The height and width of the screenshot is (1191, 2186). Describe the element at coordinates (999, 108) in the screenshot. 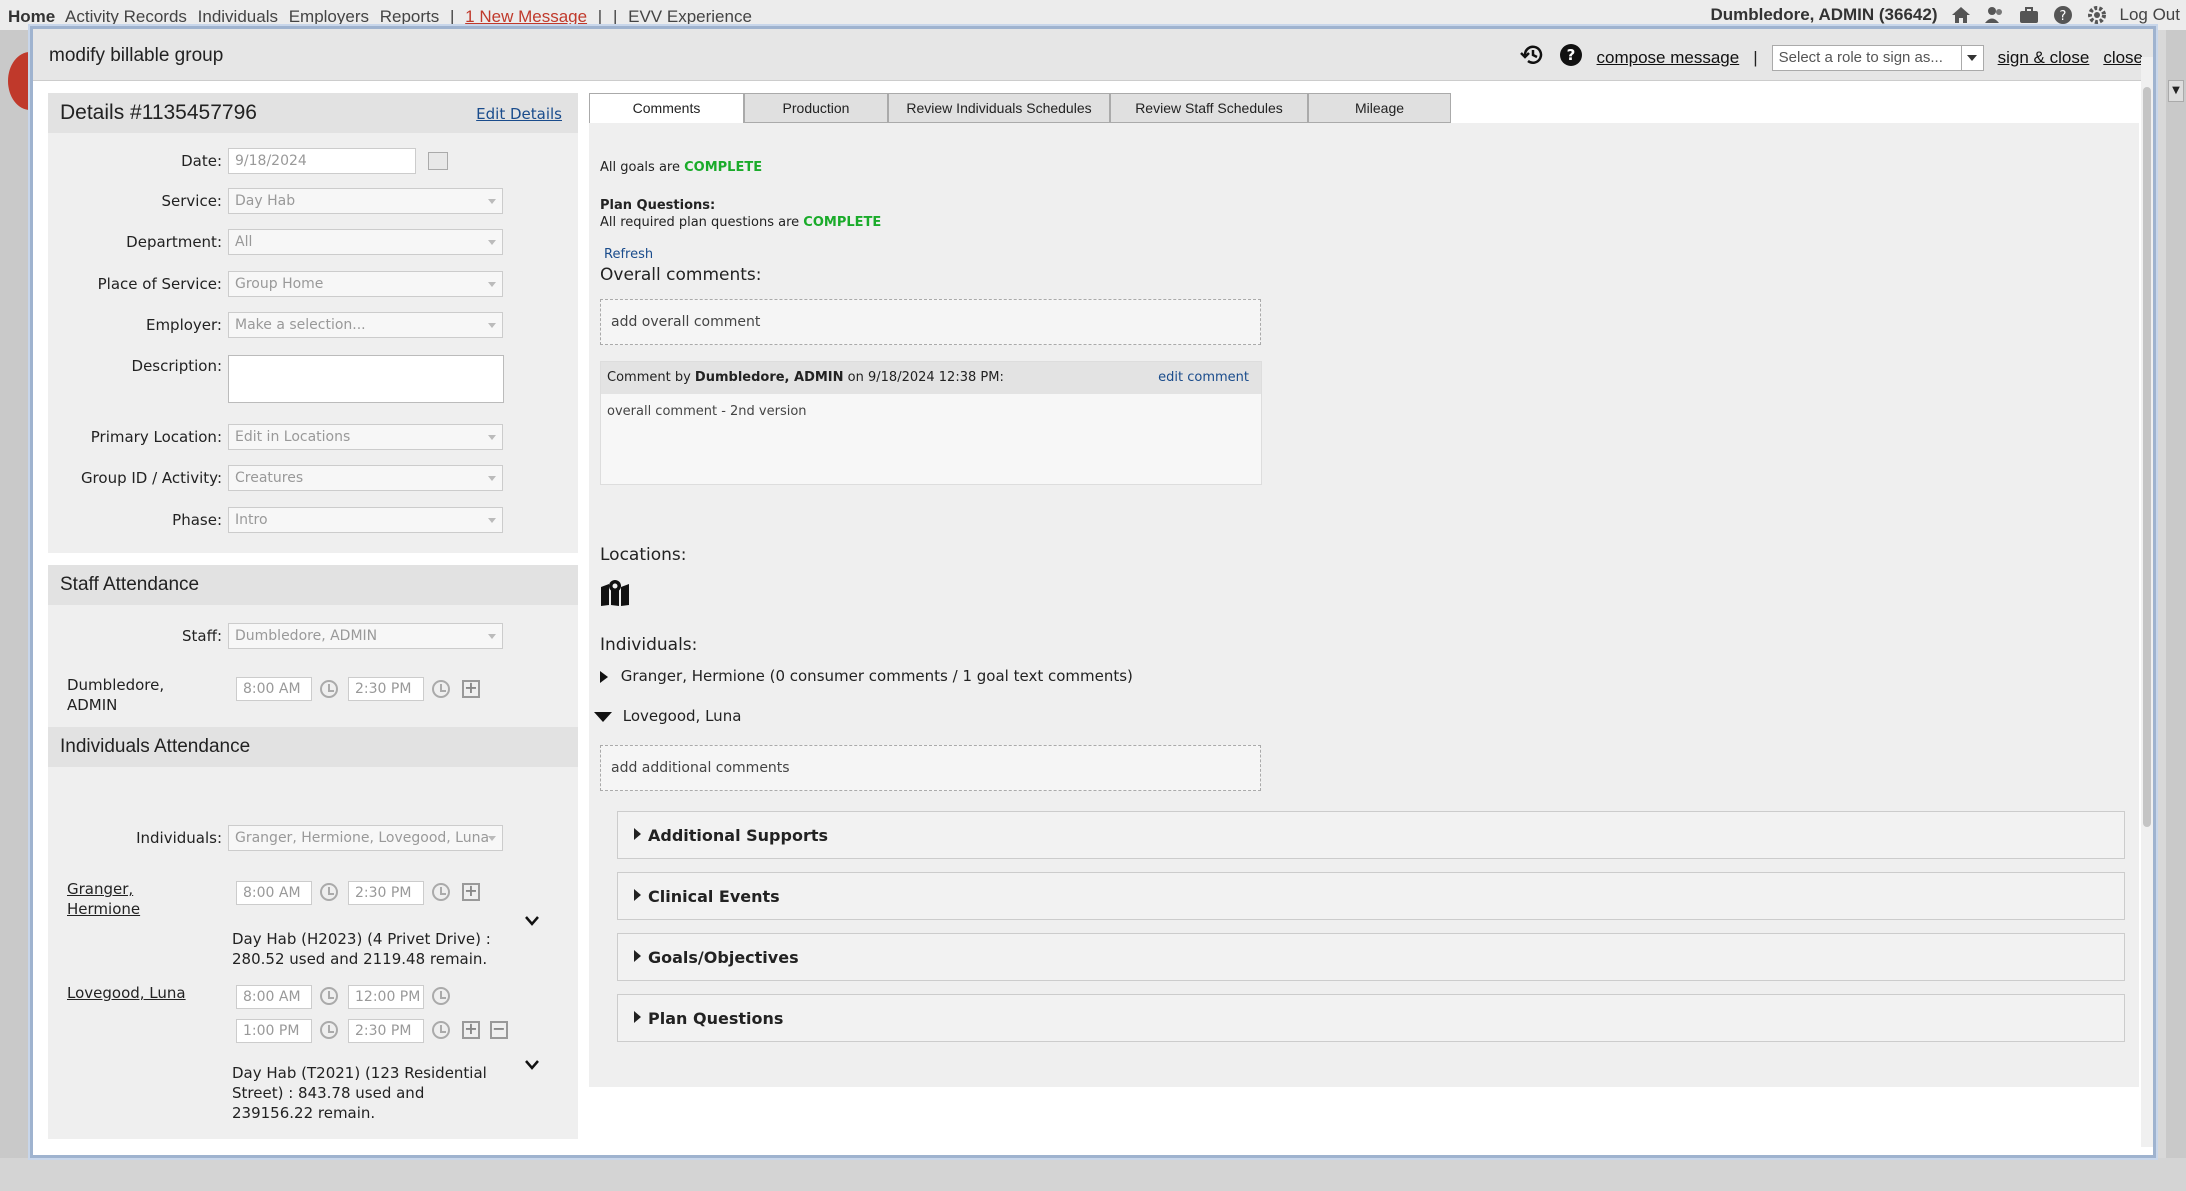

I see `tab-review-individuals-schedules: Review Individuals Schedules` at that location.